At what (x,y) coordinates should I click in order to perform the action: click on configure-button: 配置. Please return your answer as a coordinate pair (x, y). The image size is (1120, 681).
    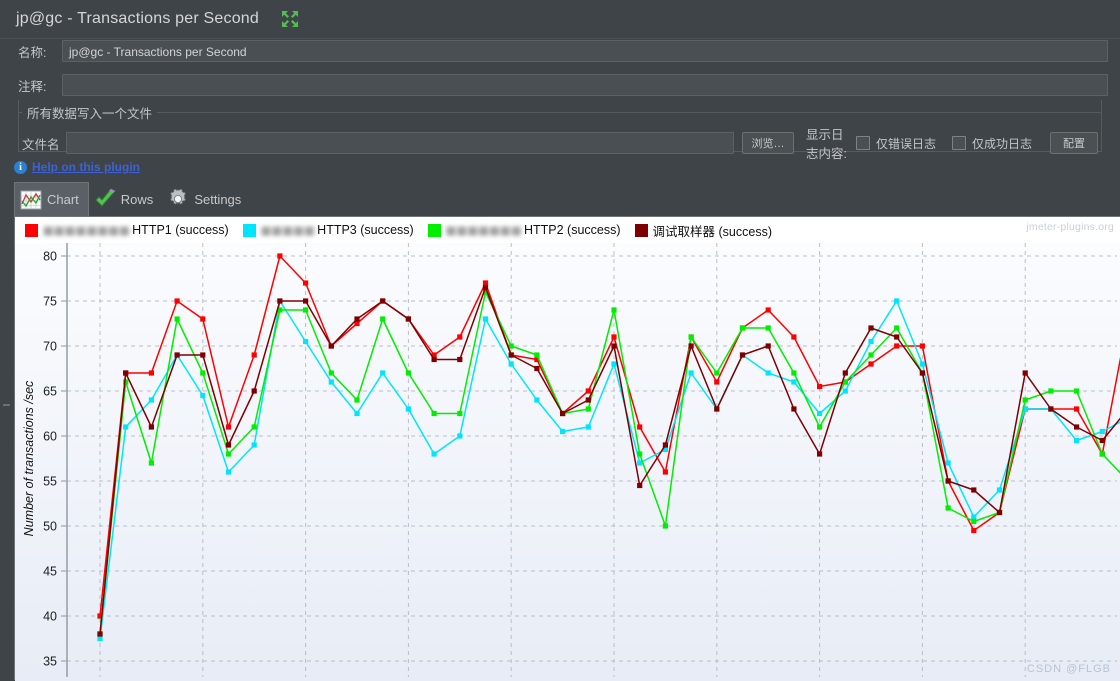
    Looking at the image, I should click on (1074, 143).